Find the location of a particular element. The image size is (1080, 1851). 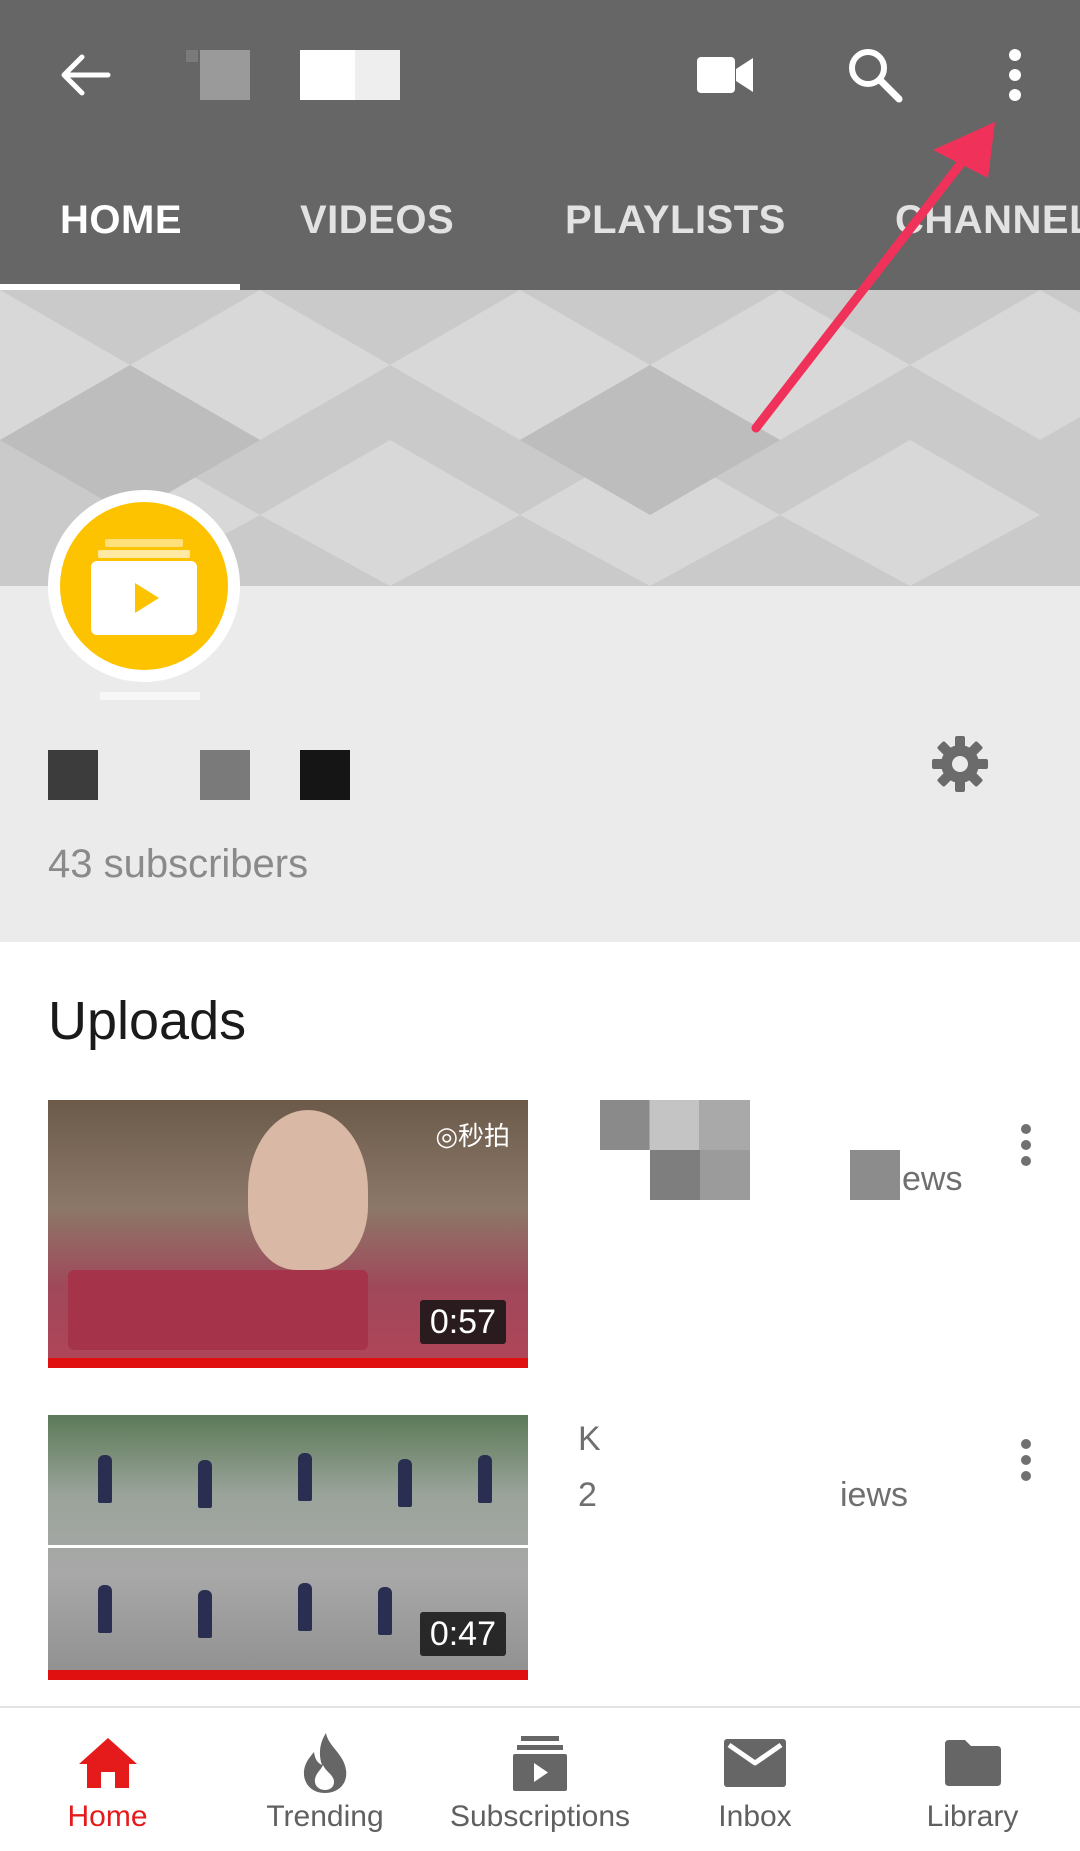

nav-label: Inbox is located at coordinates (755, 1816).